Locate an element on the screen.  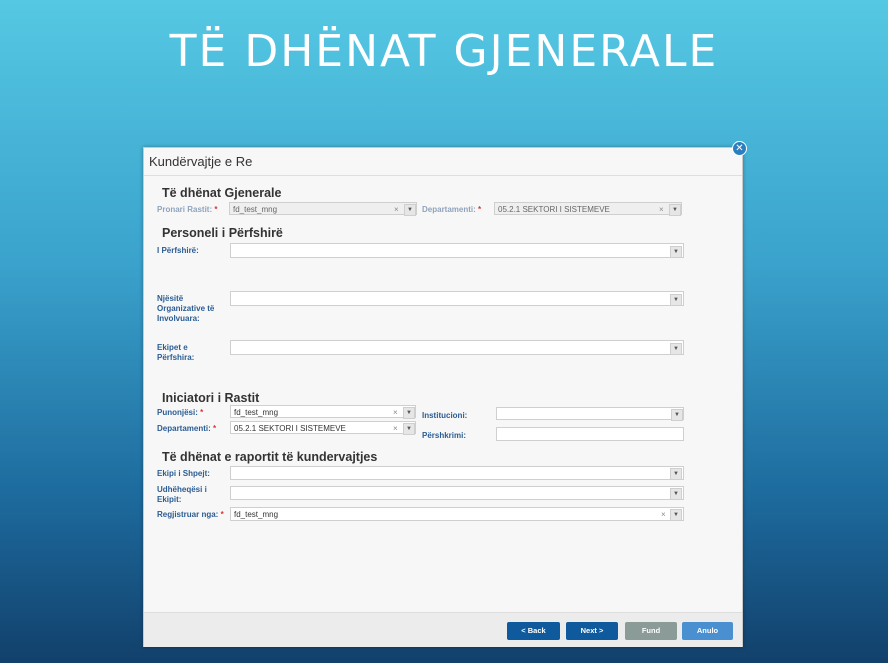
ekipi-shpejt-label: Ekipi i Shpejt: is located at coordinates (183, 473).